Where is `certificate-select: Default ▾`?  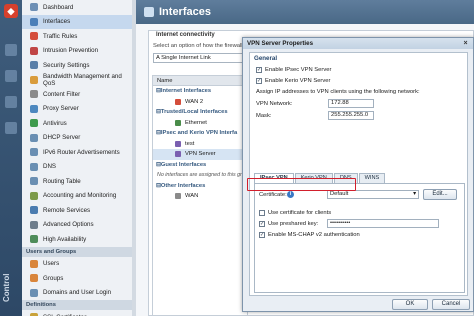
certificate-select: Default ▾ is located at coordinates (373, 194).